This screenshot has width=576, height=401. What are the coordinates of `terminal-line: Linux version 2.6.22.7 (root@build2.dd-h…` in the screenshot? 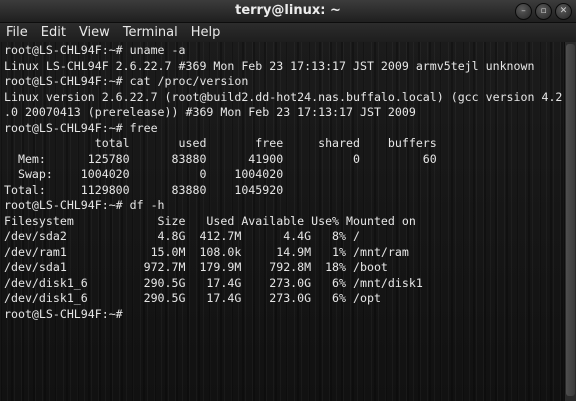 It's located at (283, 96).